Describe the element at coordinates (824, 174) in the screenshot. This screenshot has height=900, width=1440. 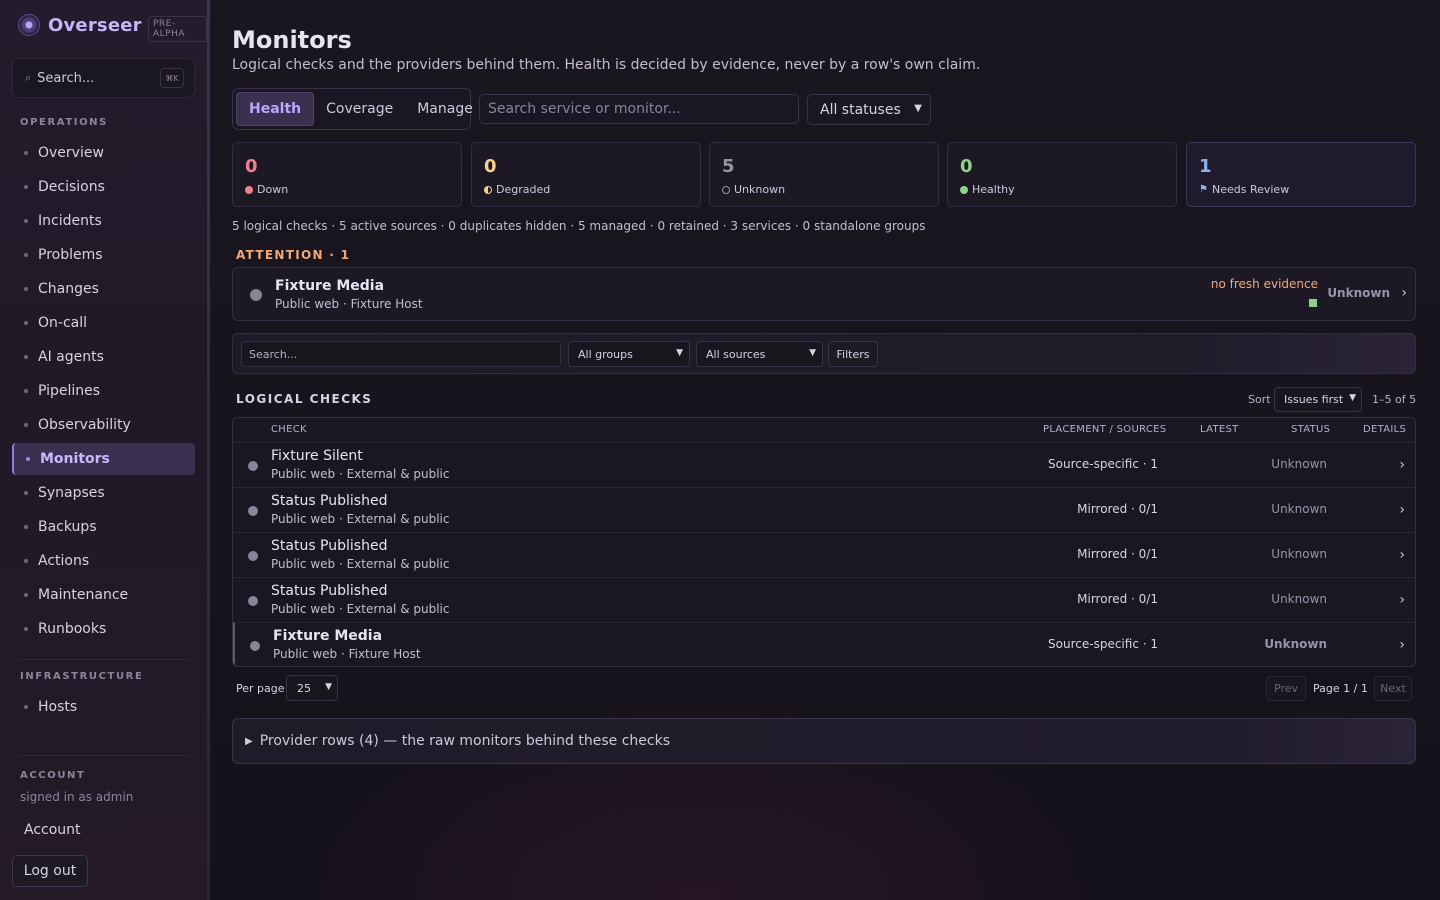
I see `unknown-card: 5 Unknown` at that location.